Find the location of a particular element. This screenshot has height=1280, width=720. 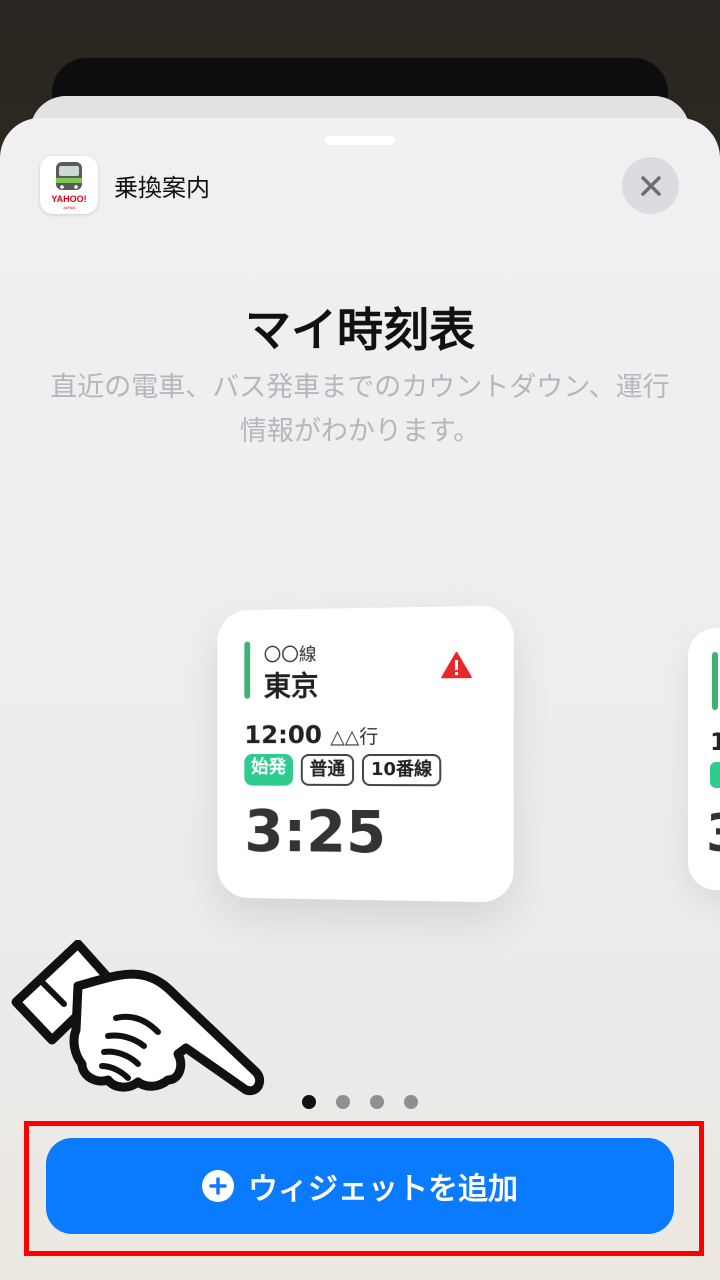

departure-time-partial: 1 is located at coordinates (715, 742).